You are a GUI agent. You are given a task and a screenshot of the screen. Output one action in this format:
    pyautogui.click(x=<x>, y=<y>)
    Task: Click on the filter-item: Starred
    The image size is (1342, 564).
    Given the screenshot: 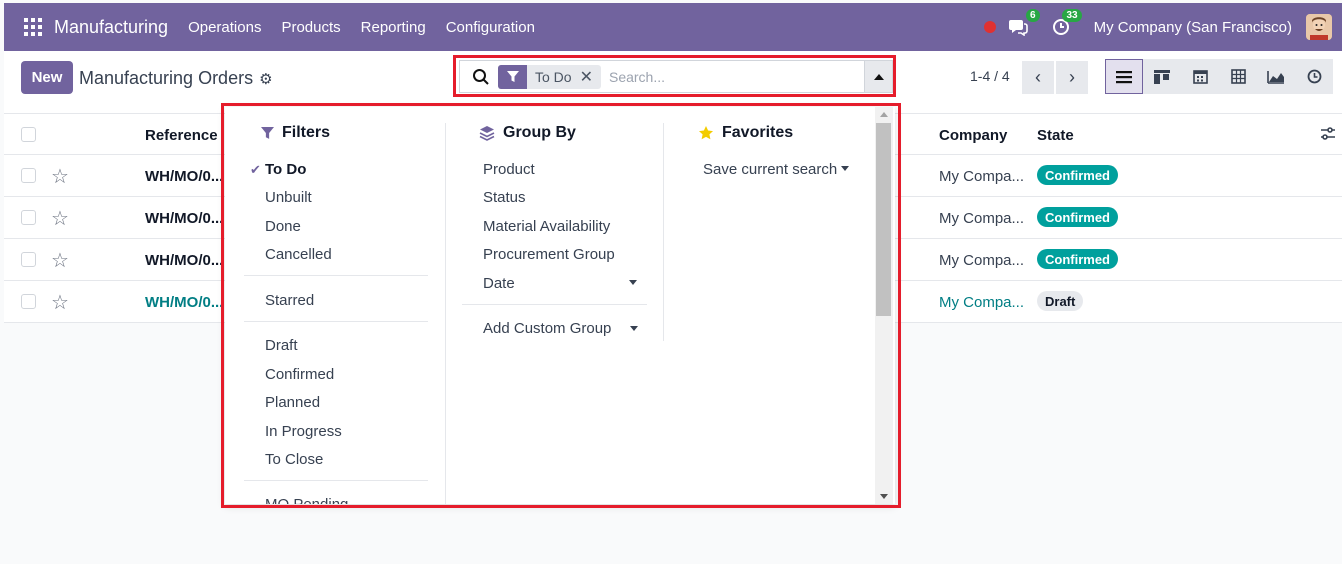 What is the action you would take?
    pyautogui.click(x=289, y=300)
    